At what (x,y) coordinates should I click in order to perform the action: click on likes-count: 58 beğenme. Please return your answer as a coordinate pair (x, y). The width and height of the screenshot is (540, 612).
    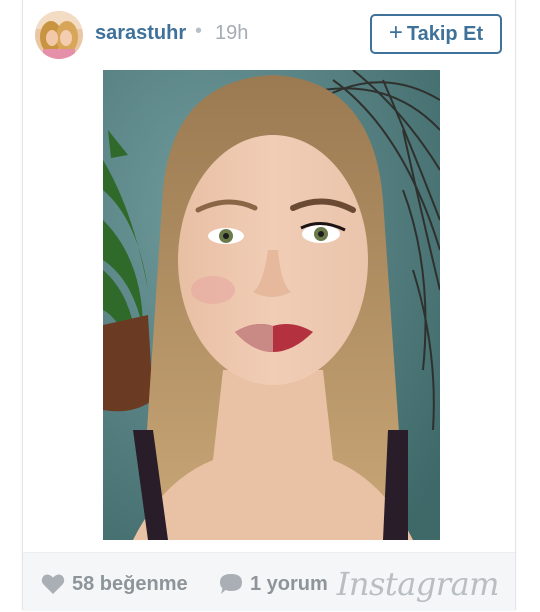
    Looking at the image, I should click on (114, 584).